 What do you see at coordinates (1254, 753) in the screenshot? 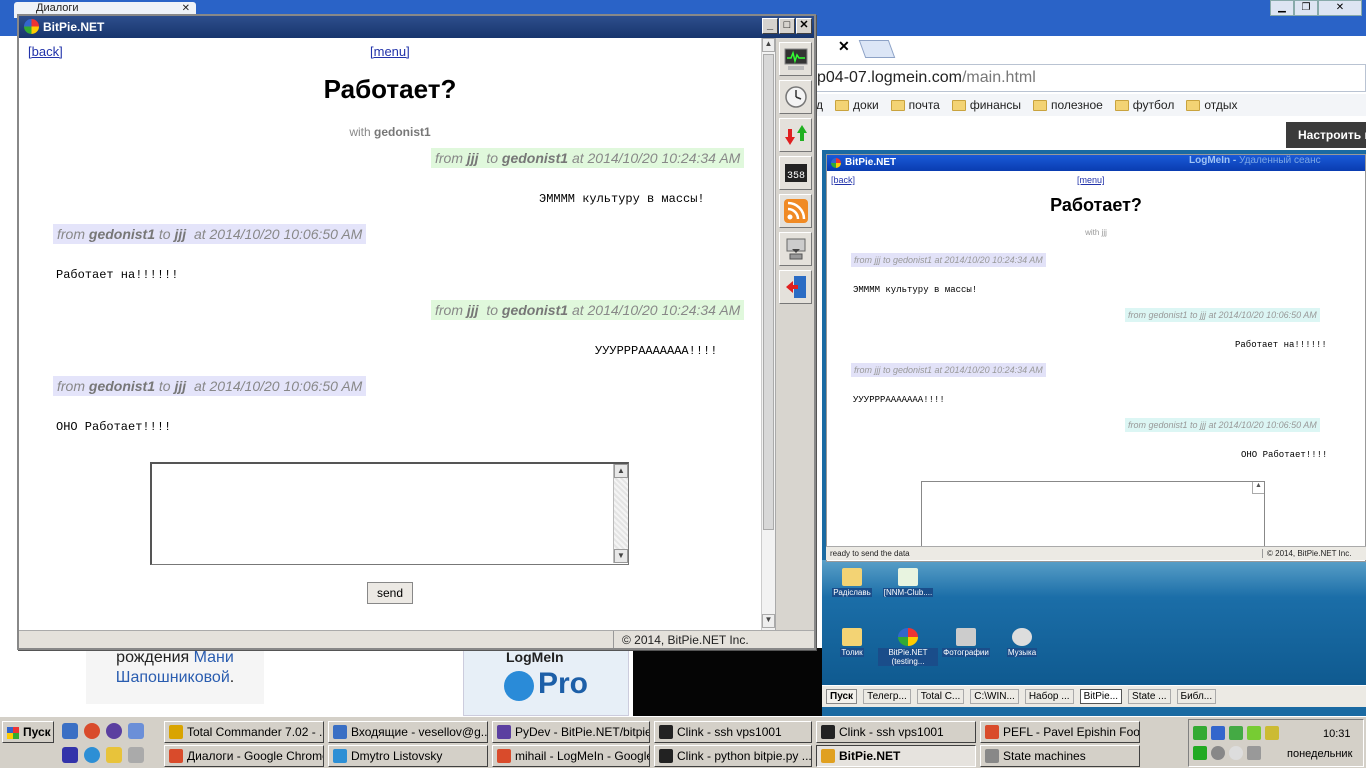
I see `volume-icon` at bounding box center [1254, 753].